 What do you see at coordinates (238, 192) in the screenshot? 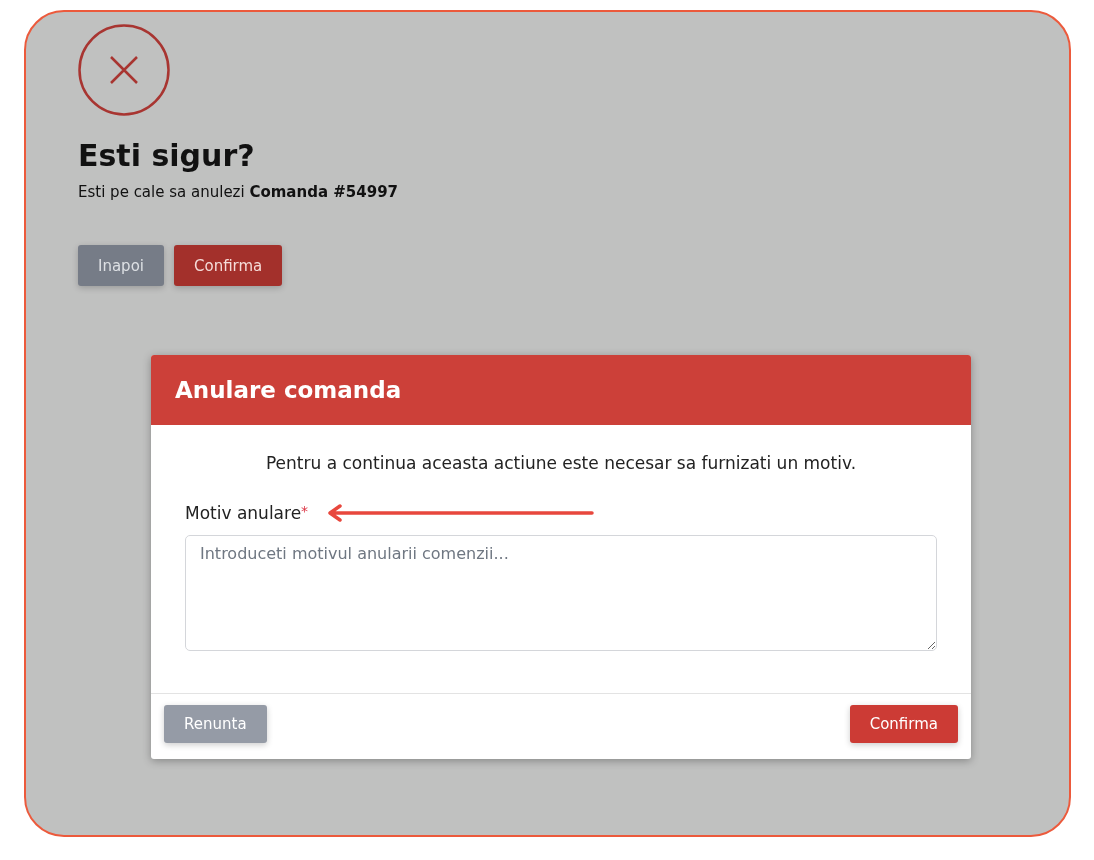
I see `dialog-message: Esti pe cale sa anulezi Comanda #54997` at bounding box center [238, 192].